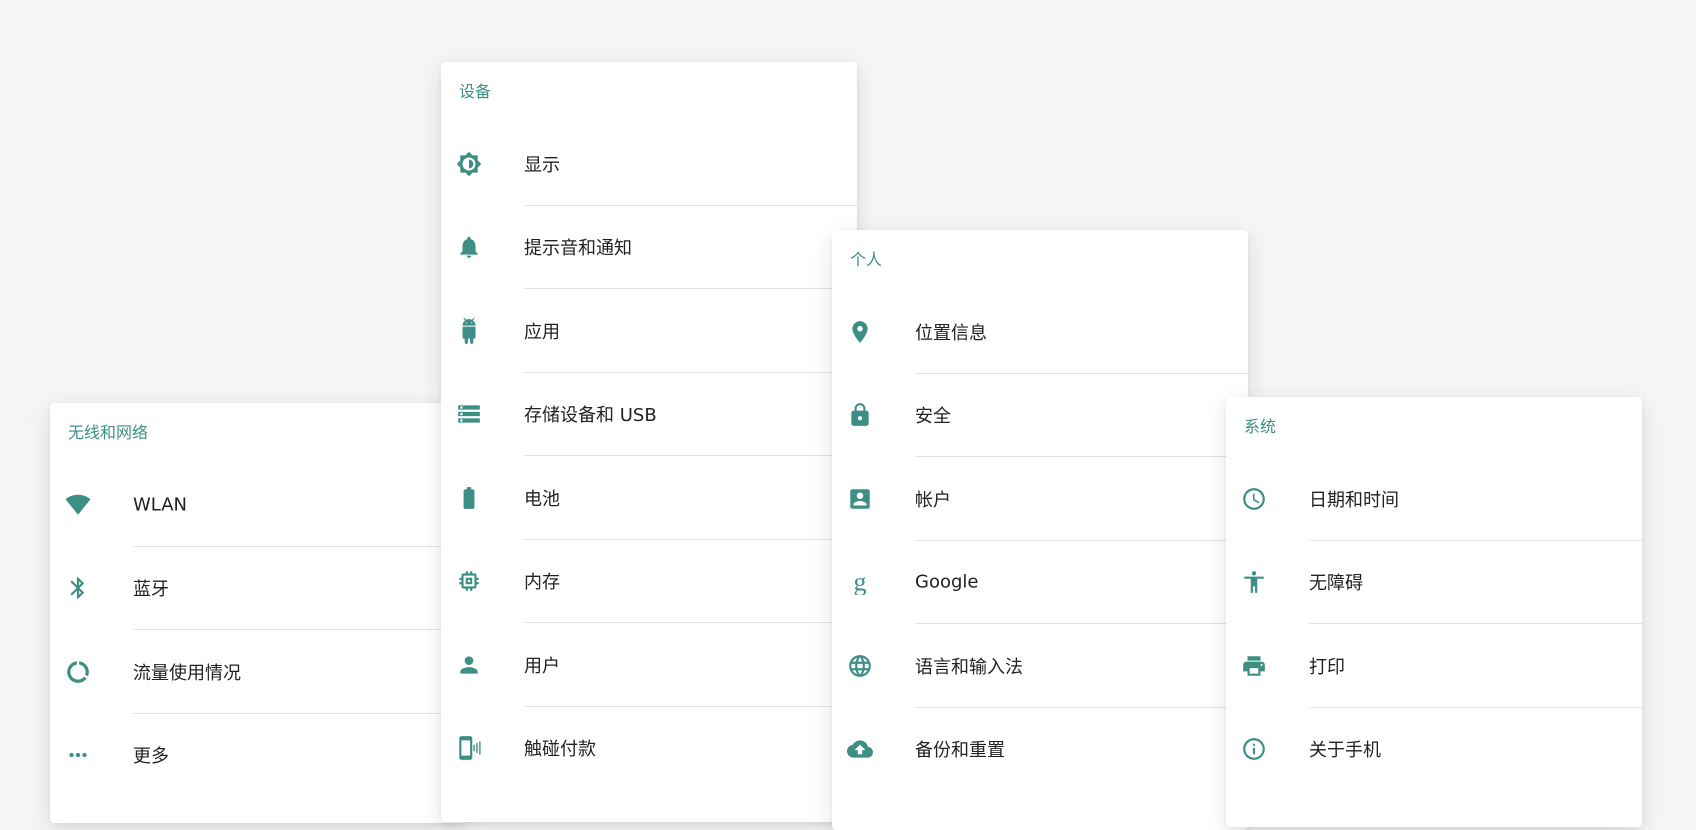 The width and height of the screenshot is (1696, 830). Describe the element at coordinates (578, 249) in the screenshot. I see `settings-item-label: 提示音和通知` at that location.